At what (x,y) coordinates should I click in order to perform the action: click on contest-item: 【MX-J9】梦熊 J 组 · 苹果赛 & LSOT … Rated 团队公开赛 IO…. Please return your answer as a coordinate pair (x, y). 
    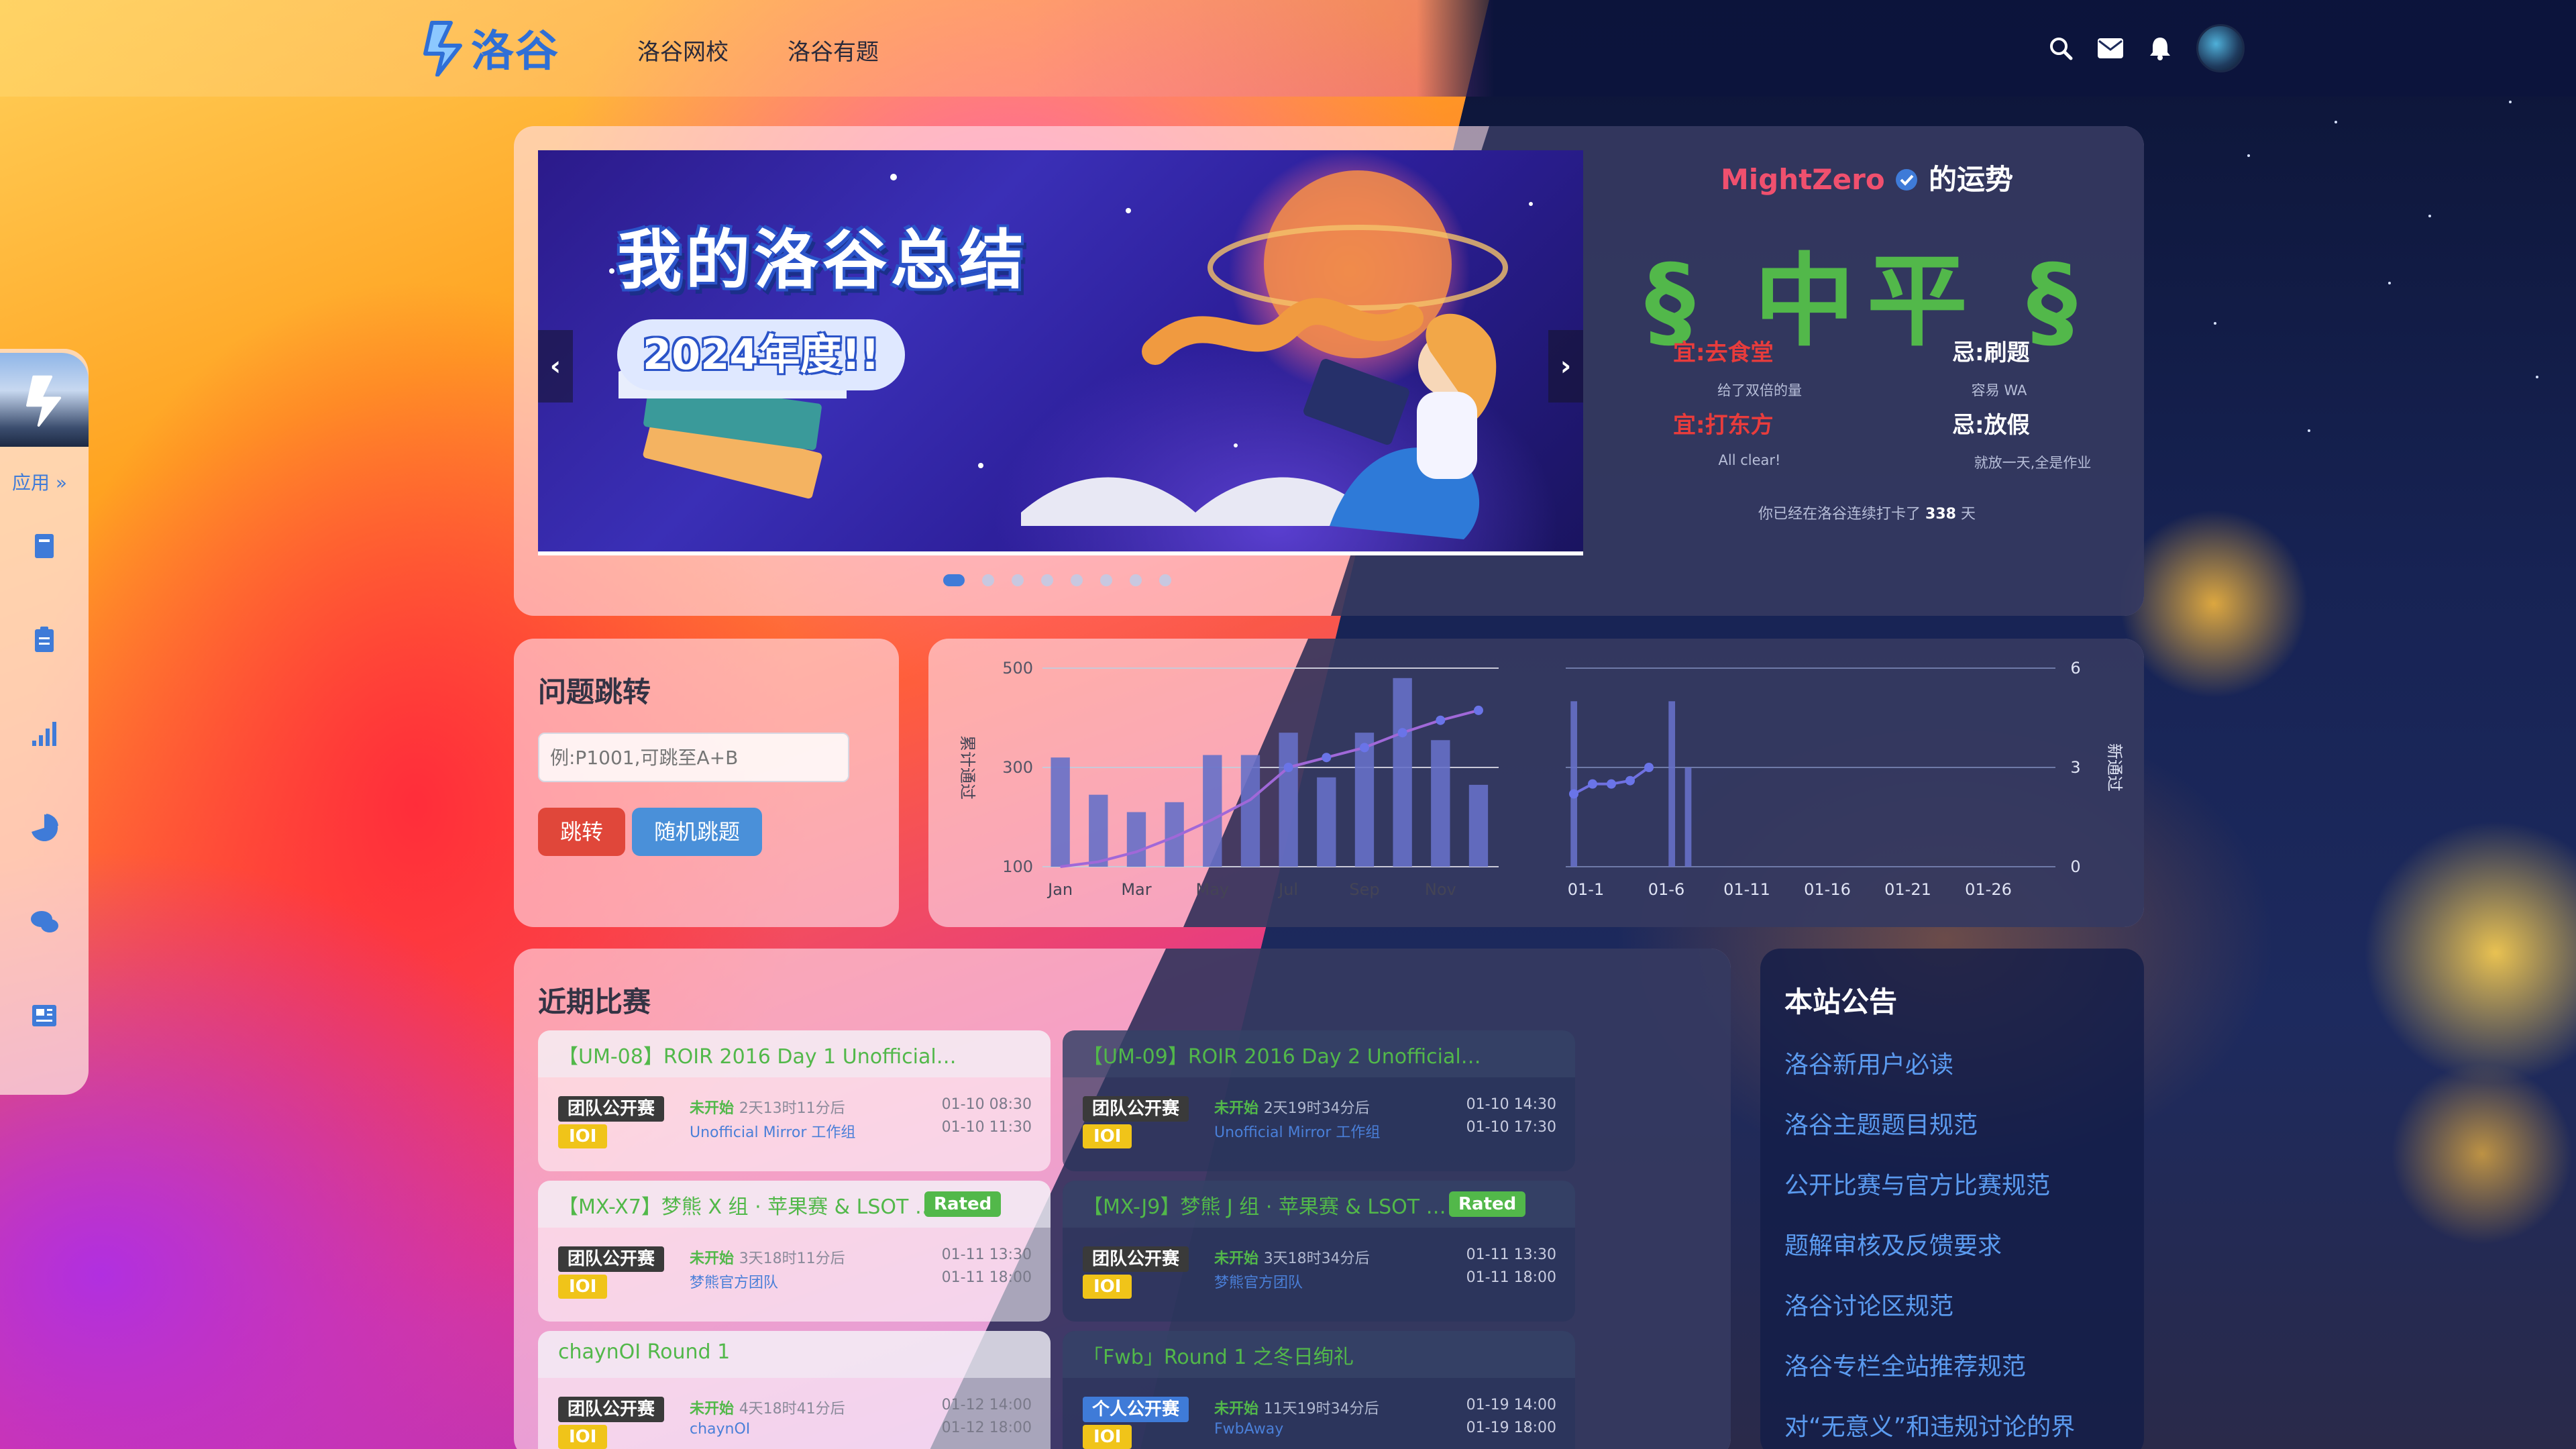
    Looking at the image, I should click on (1319, 1251).